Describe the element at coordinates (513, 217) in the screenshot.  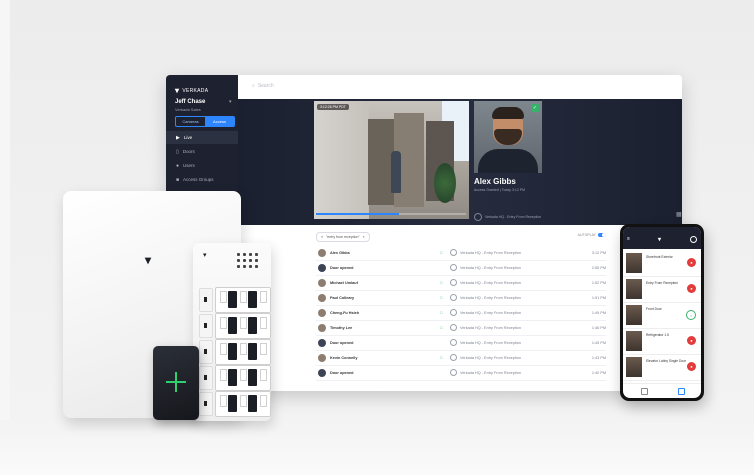
I see `entry-text: Verkada HQ - Entry From Reception` at that location.